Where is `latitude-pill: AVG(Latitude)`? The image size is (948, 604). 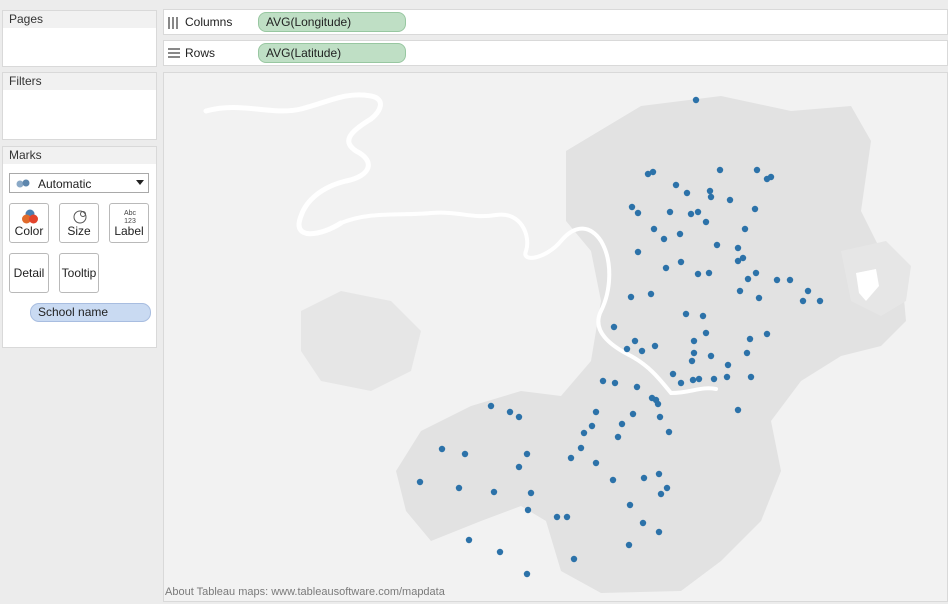 latitude-pill: AVG(Latitude) is located at coordinates (332, 53).